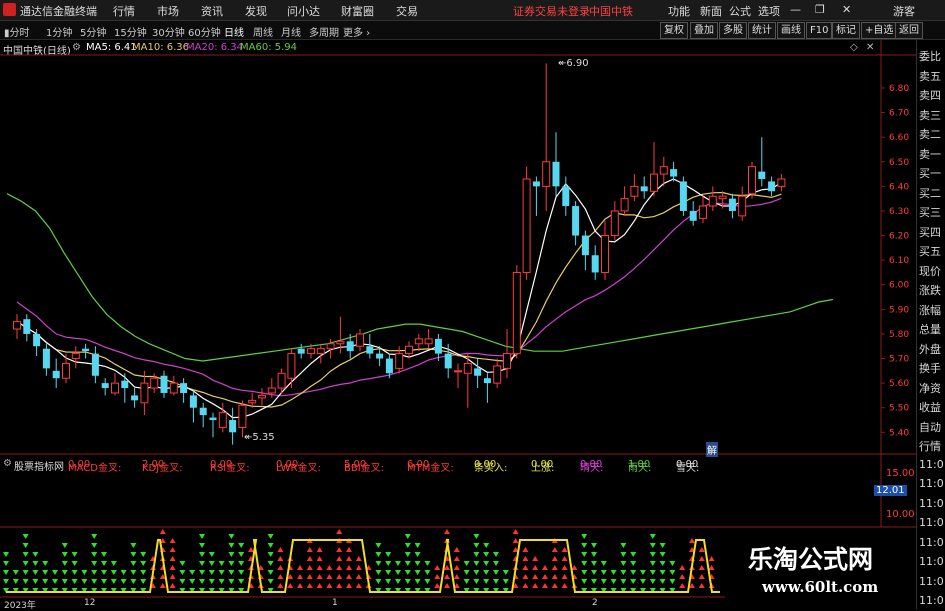  I want to click on price-axis-label: 5.90, so click(899, 310).